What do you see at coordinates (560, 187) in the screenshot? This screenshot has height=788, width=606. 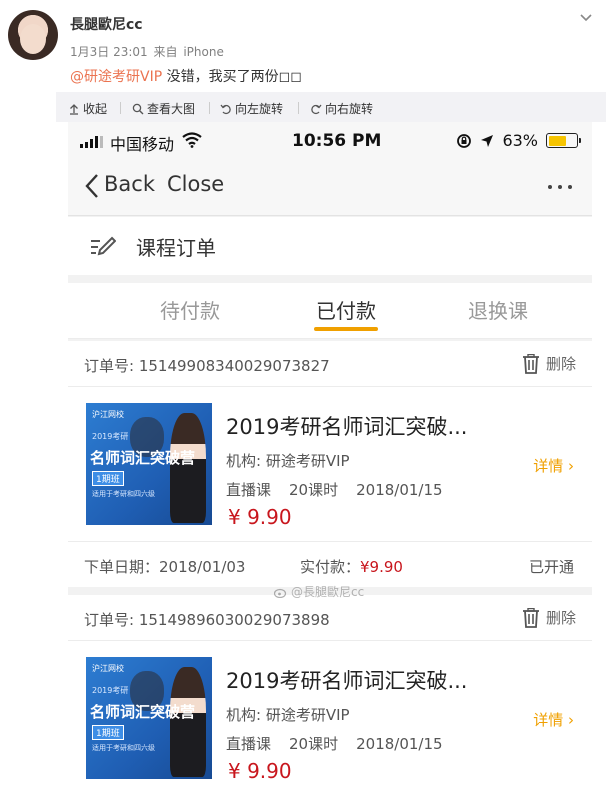 I see `more-icon` at bounding box center [560, 187].